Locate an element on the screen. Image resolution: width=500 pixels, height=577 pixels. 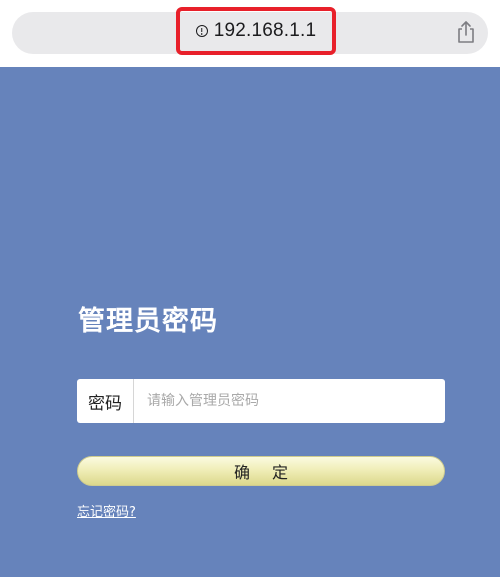
info-icon is located at coordinates (201, 31).